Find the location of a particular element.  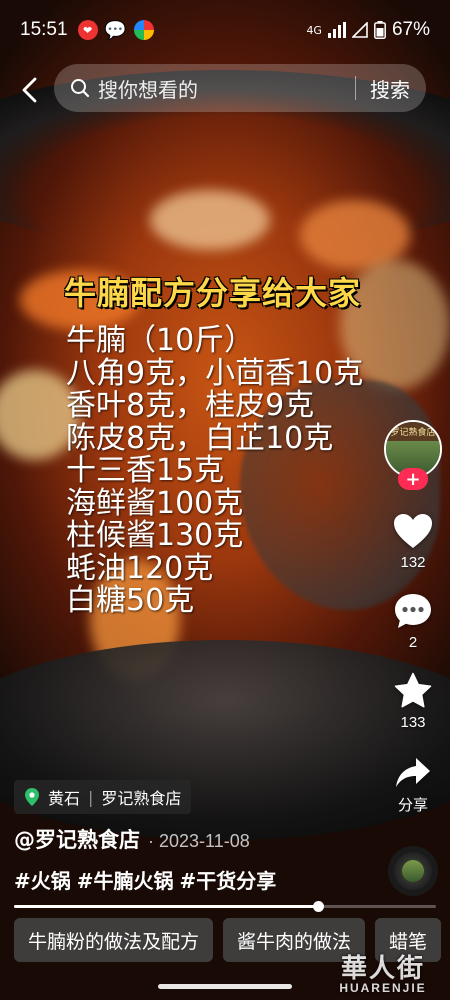

like-button: 132 is located at coordinates (413, 541).